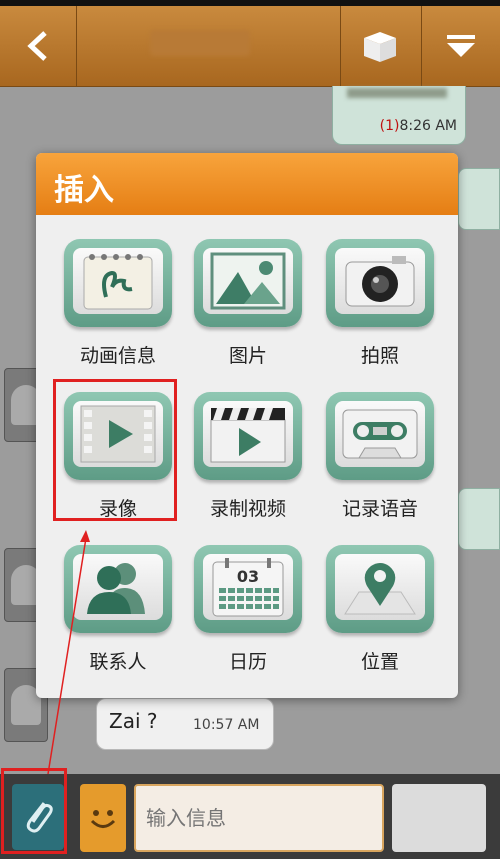 The image size is (500, 859). What do you see at coordinates (439, 818) in the screenshot?
I see `send-button` at bounding box center [439, 818].